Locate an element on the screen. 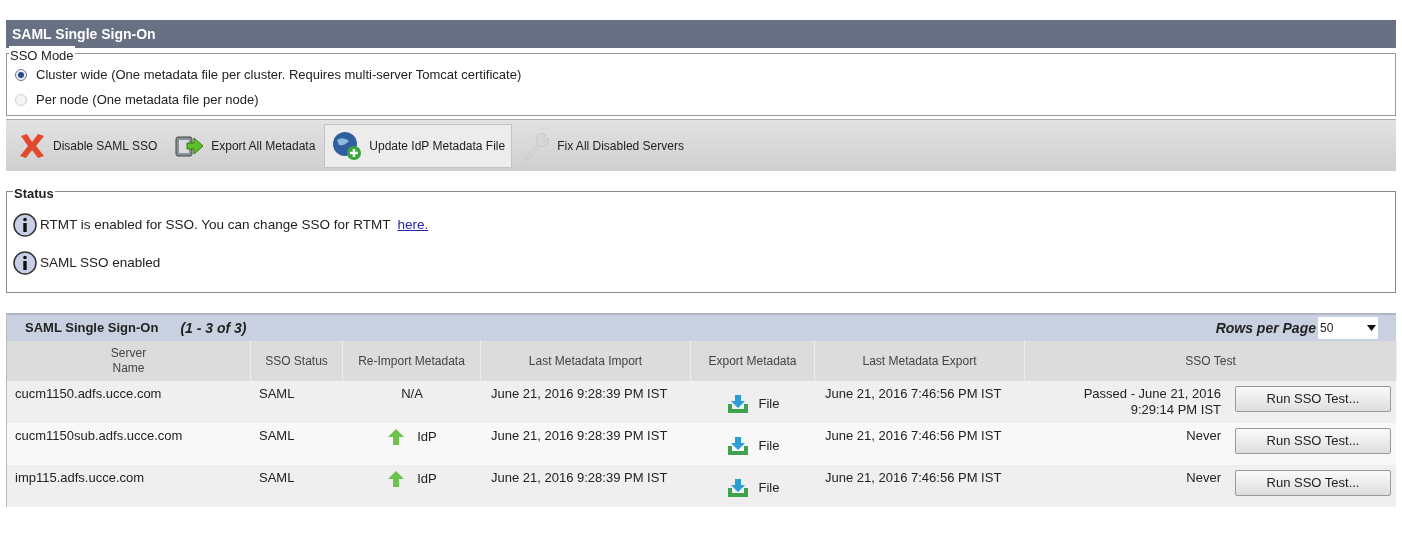  rows-per-page-dropdown: 50 is located at coordinates (1348, 328).